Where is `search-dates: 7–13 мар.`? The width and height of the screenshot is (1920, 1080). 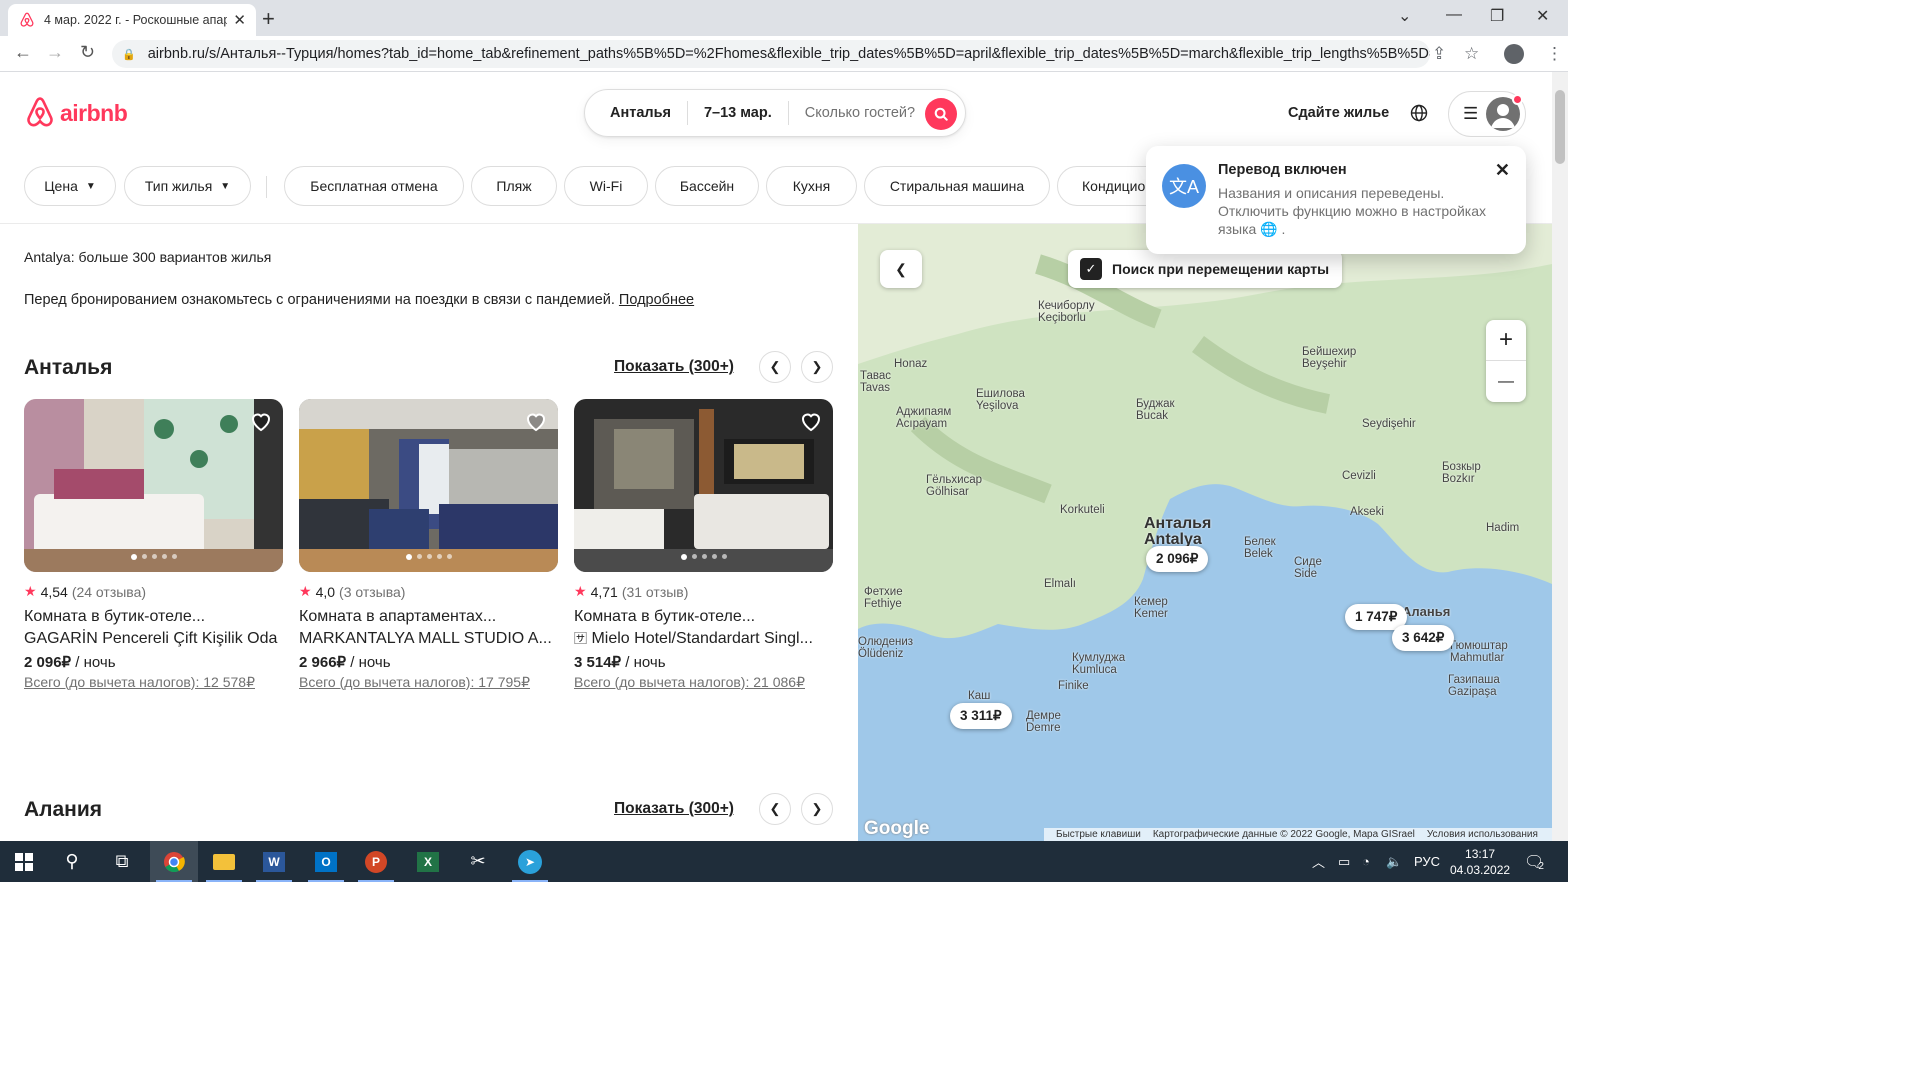 search-dates: 7–13 мар. is located at coordinates (738, 113).